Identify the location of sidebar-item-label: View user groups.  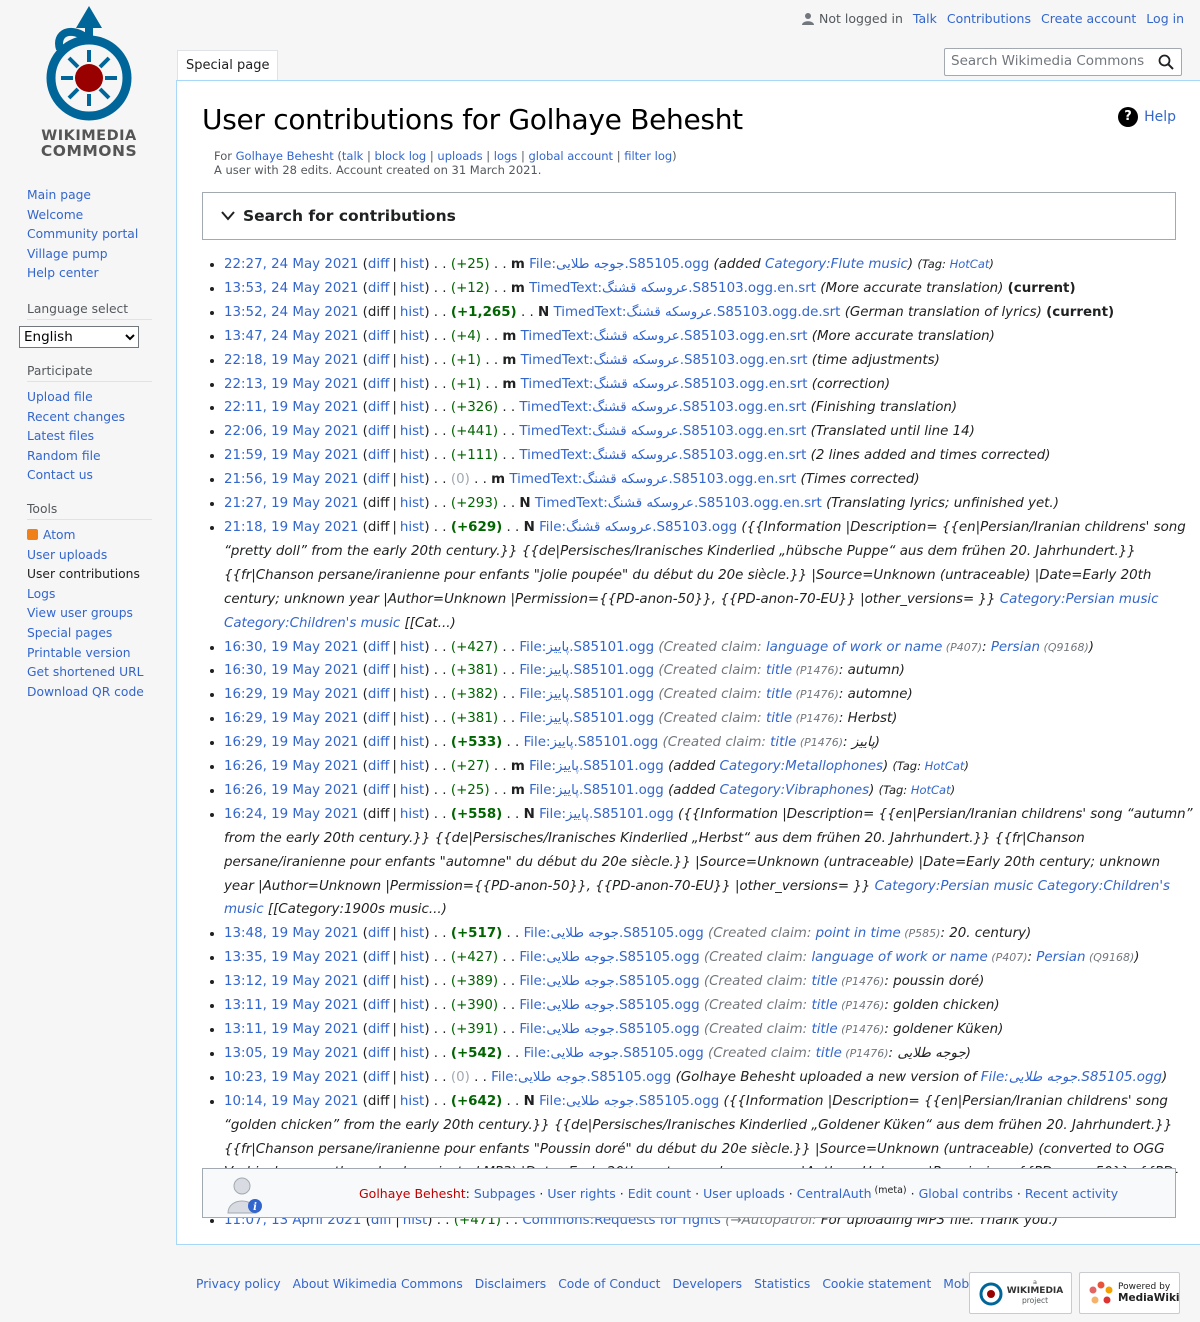
(80, 613).